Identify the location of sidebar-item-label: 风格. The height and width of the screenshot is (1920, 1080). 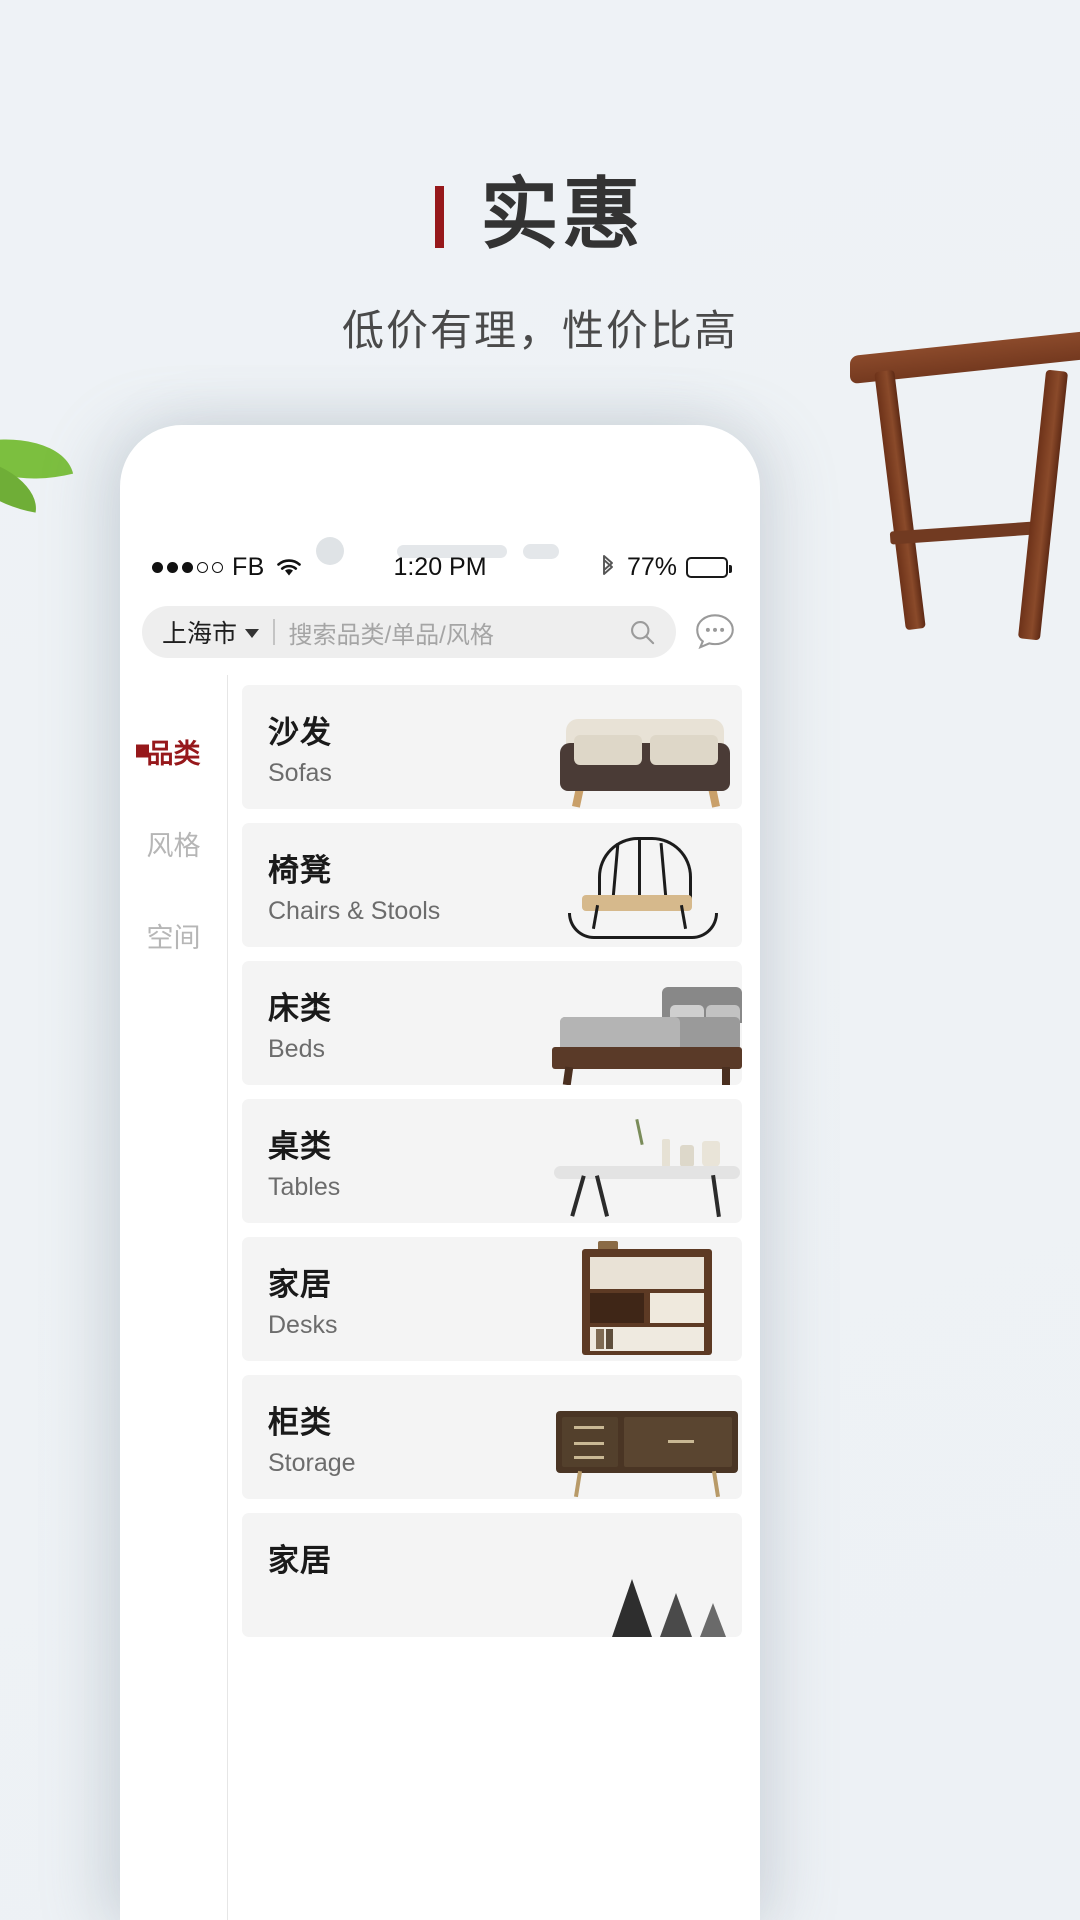
(173, 845).